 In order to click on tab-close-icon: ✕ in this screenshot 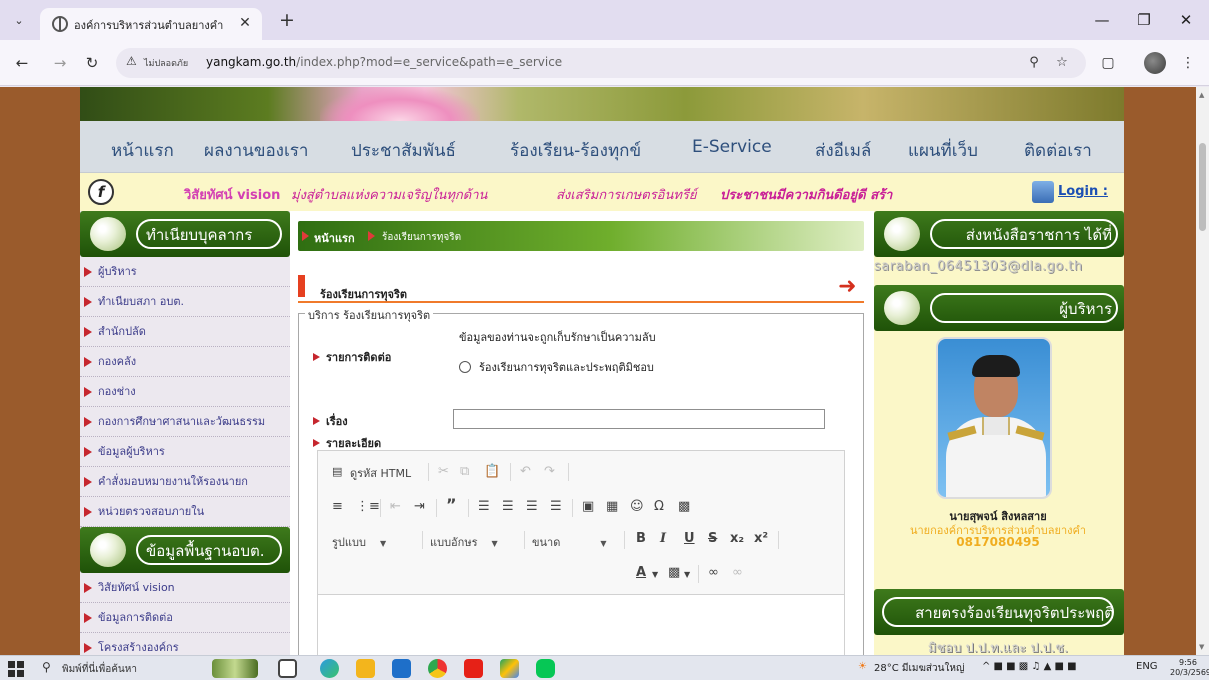, I will do `click(245, 23)`.